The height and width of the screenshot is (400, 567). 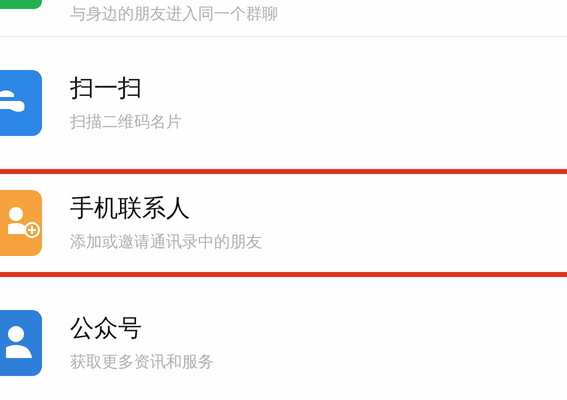 What do you see at coordinates (174, 14) in the screenshot?
I see `item-subtitle: 与身边的朋友进入同一个群聊` at bounding box center [174, 14].